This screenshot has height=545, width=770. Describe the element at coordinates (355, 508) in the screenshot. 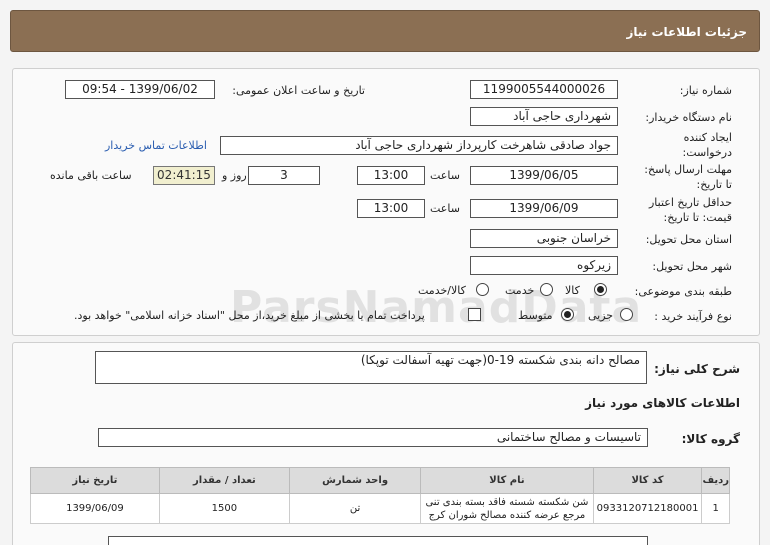

I see `cell-unit: تن` at that location.